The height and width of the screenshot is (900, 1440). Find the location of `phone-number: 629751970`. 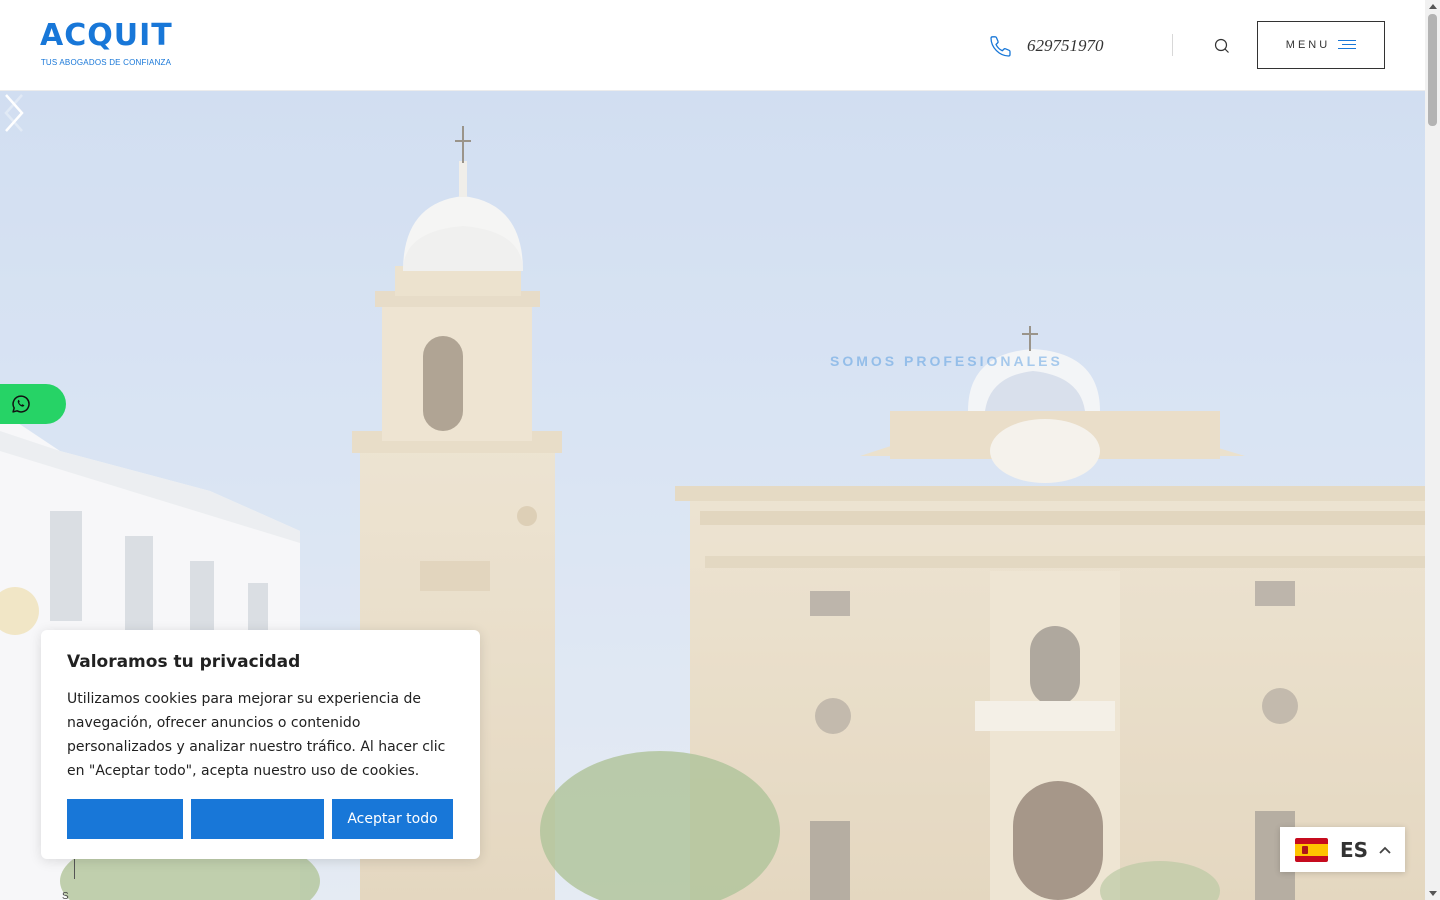

phone-number: 629751970 is located at coordinates (1065, 45).